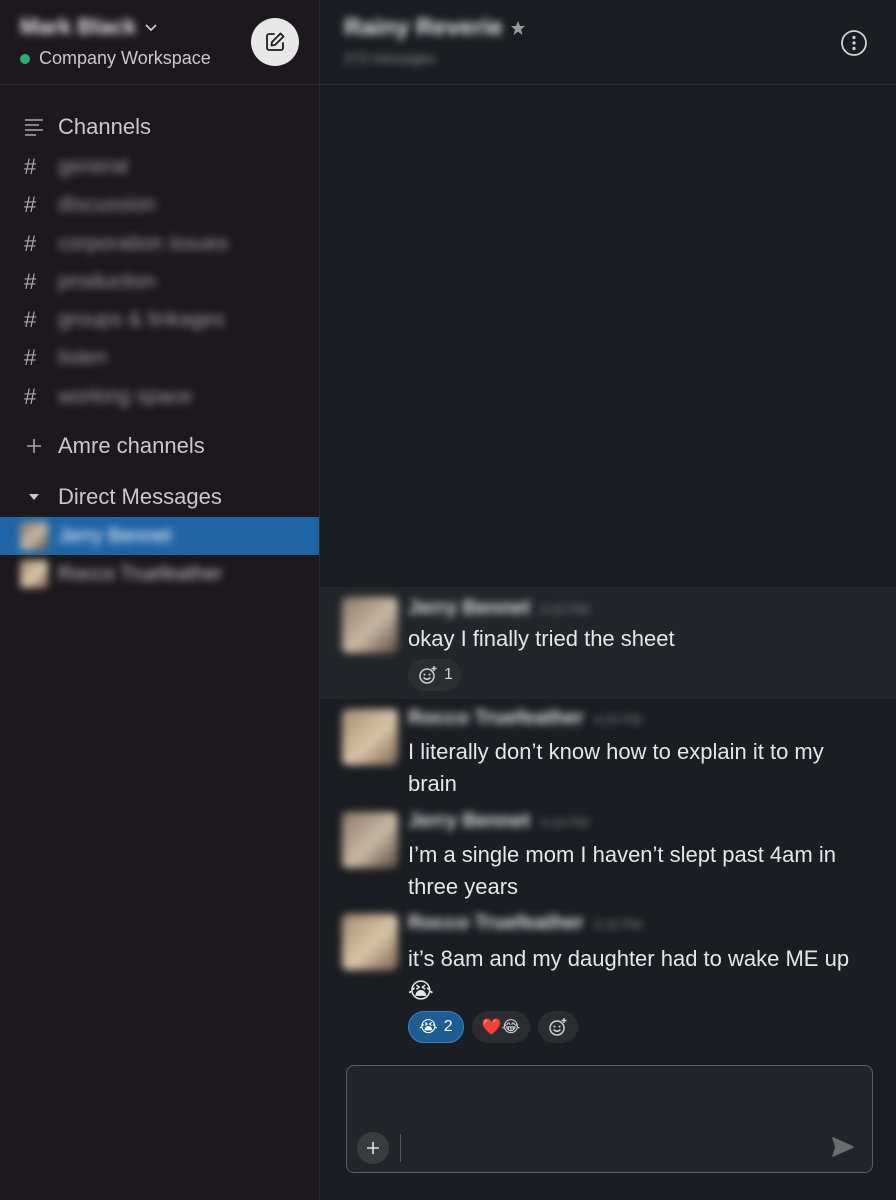  I want to click on dm-name: Jerry Bennet, so click(115, 535).